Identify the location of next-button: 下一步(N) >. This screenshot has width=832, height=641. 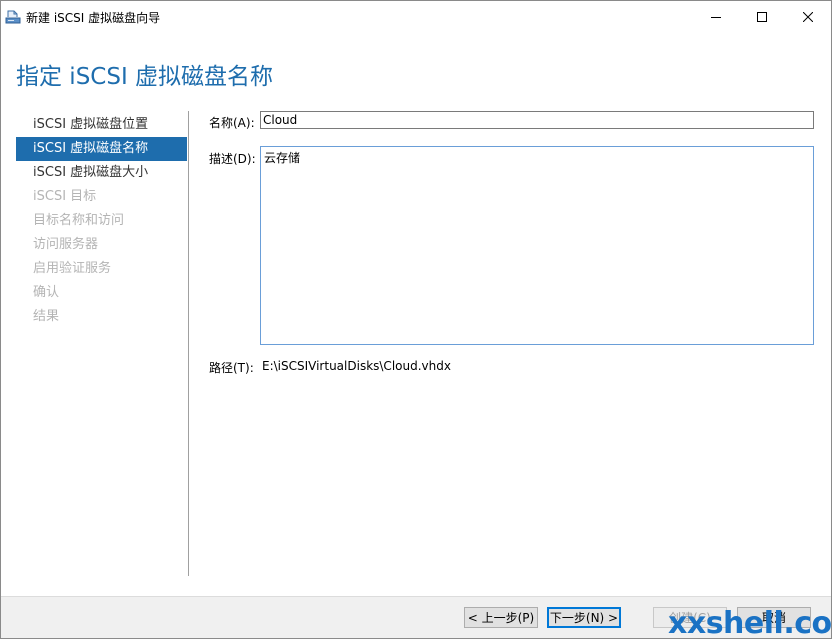
(584, 617).